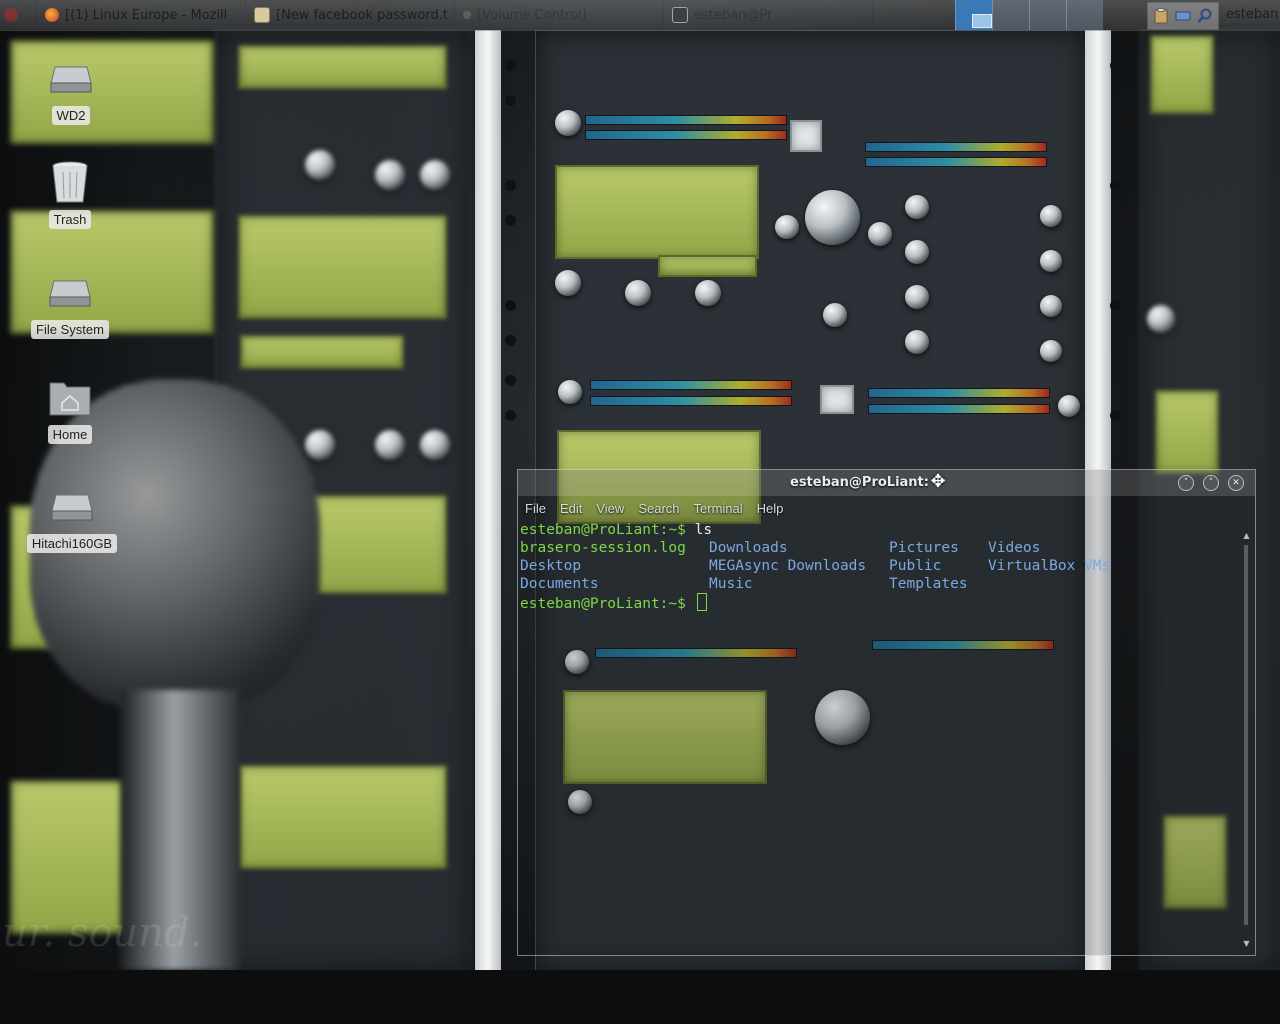 The image size is (1280, 1024). What do you see at coordinates (788, 566) in the screenshot?
I see `directory-entry: MEGAsync Downloads` at bounding box center [788, 566].